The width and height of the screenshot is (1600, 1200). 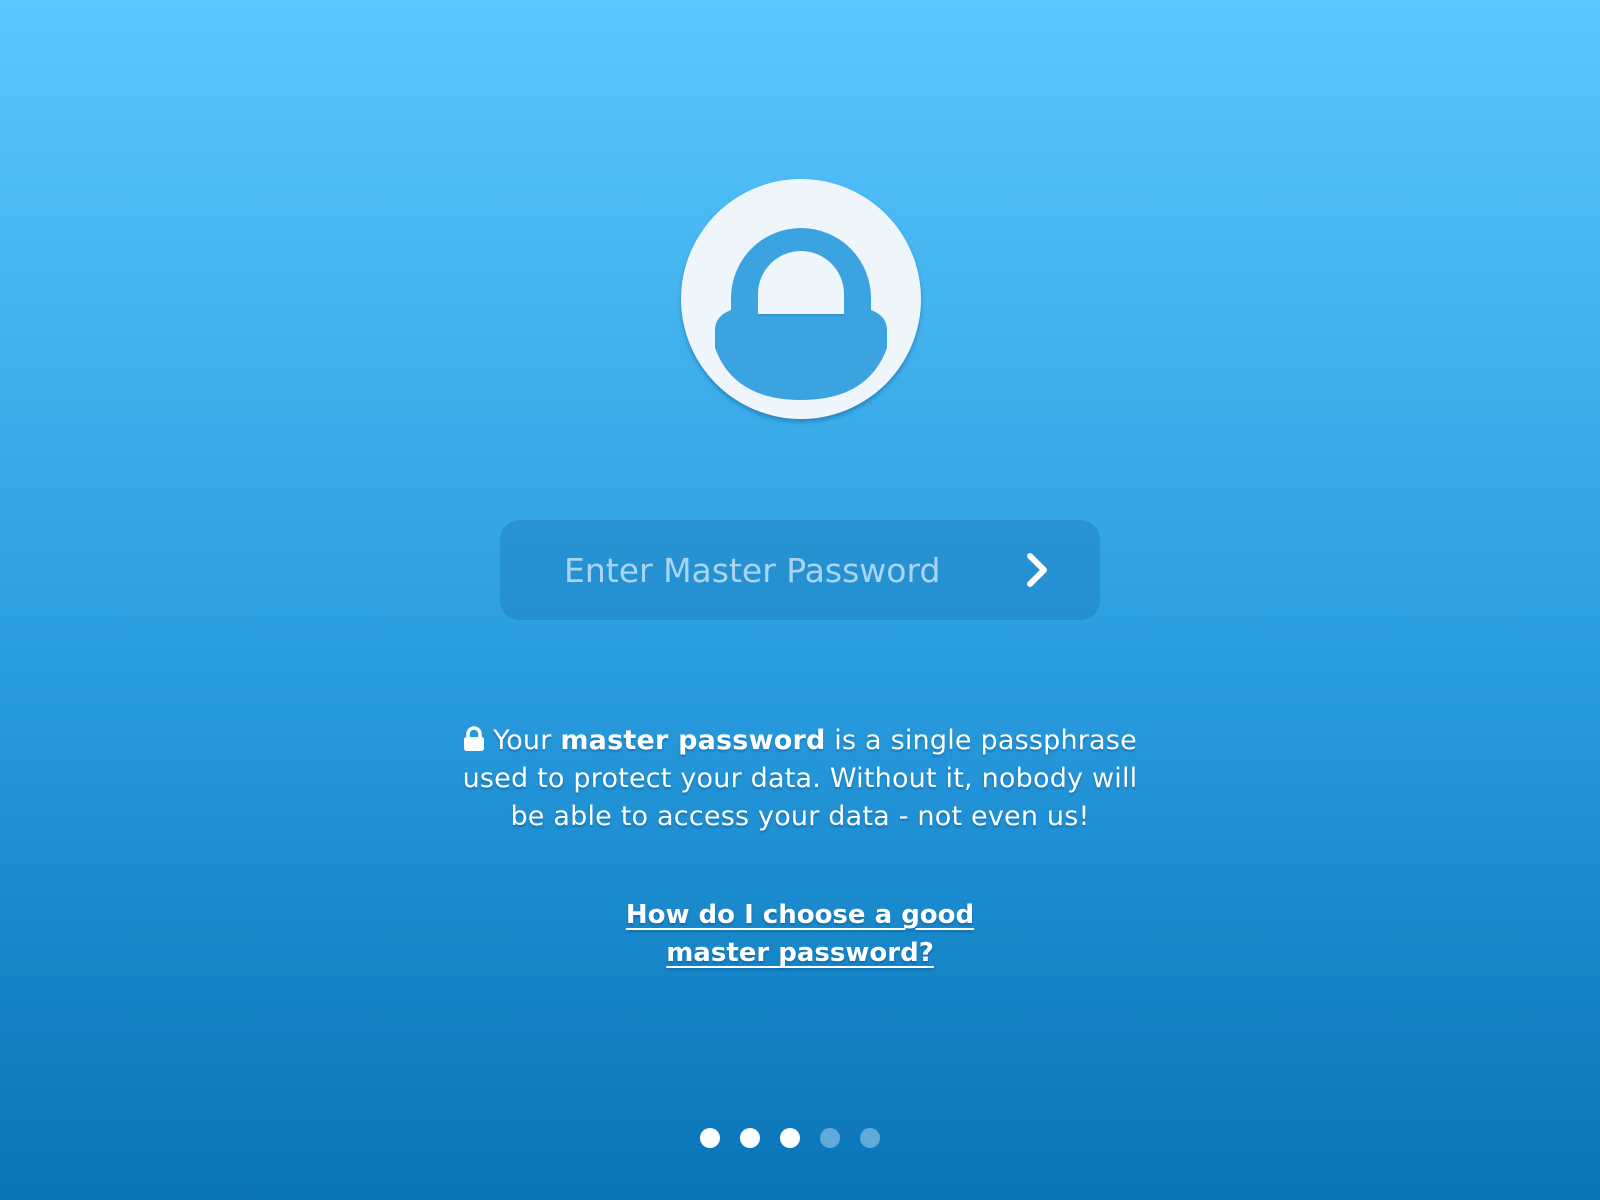 What do you see at coordinates (800, 934) in the screenshot?
I see `choose-password-help-link: How do I choose a good master password?` at bounding box center [800, 934].